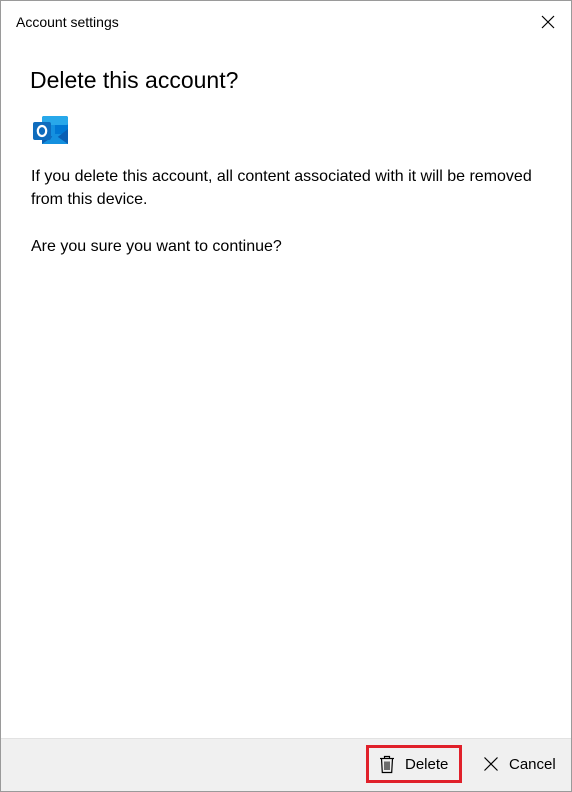  What do you see at coordinates (286, 22) in the screenshot?
I see `title-bar: Account settings` at bounding box center [286, 22].